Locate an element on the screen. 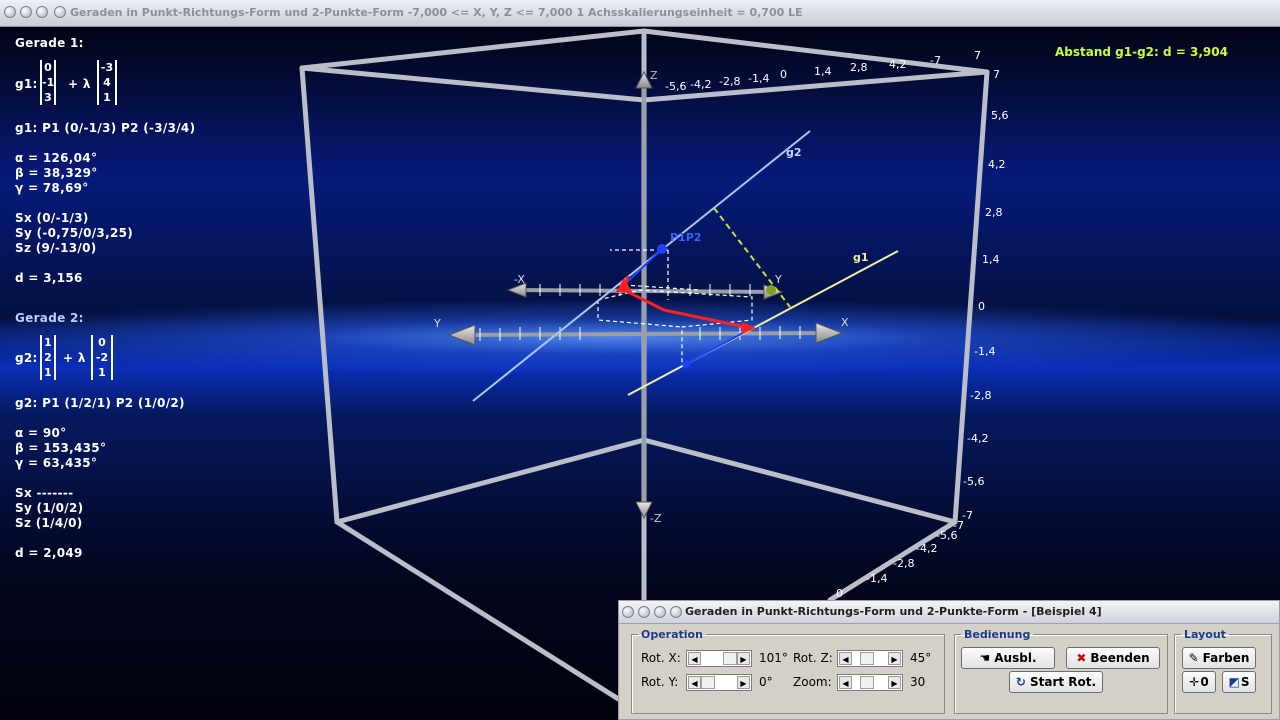 The height and width of the screenshot is (720, 1280). right-tick: 0 is located at coordinates (981, 306).